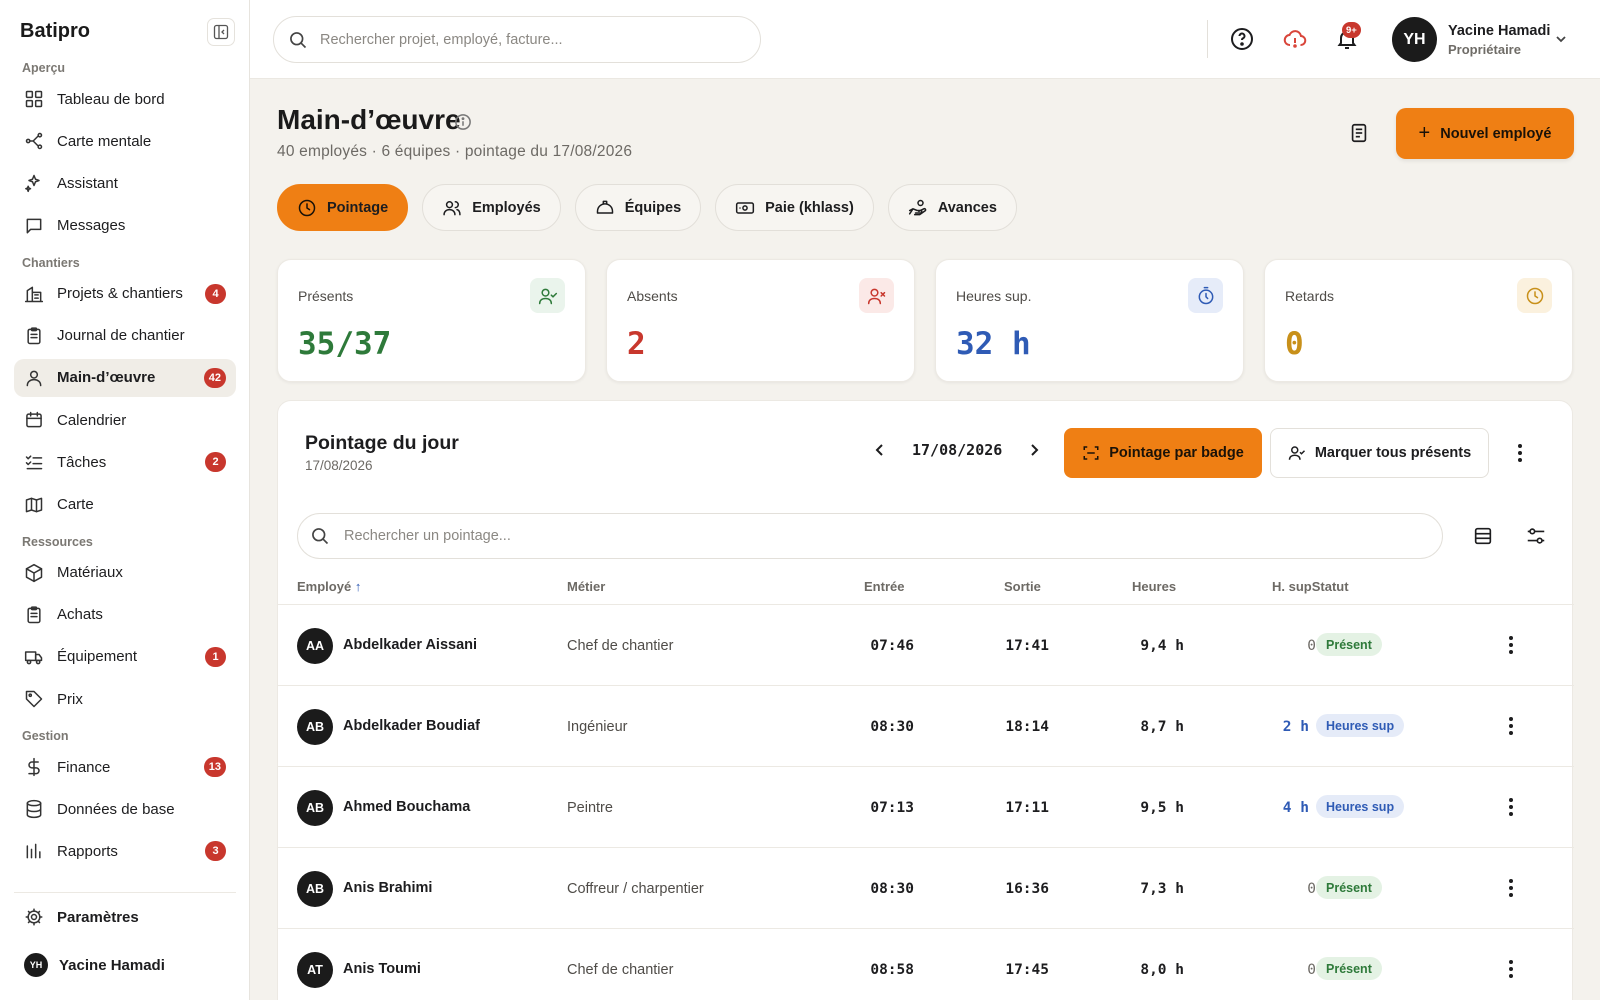 This screenshot has width=1600, height=1000. Describe the element at coordinates (382, 969) in the screenshot. I see `employee-name: Anis Toumi` at that location.